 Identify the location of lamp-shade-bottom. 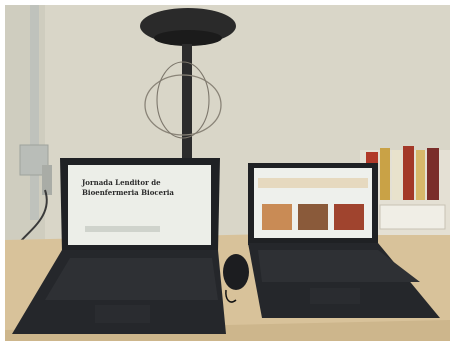
(188, 38).